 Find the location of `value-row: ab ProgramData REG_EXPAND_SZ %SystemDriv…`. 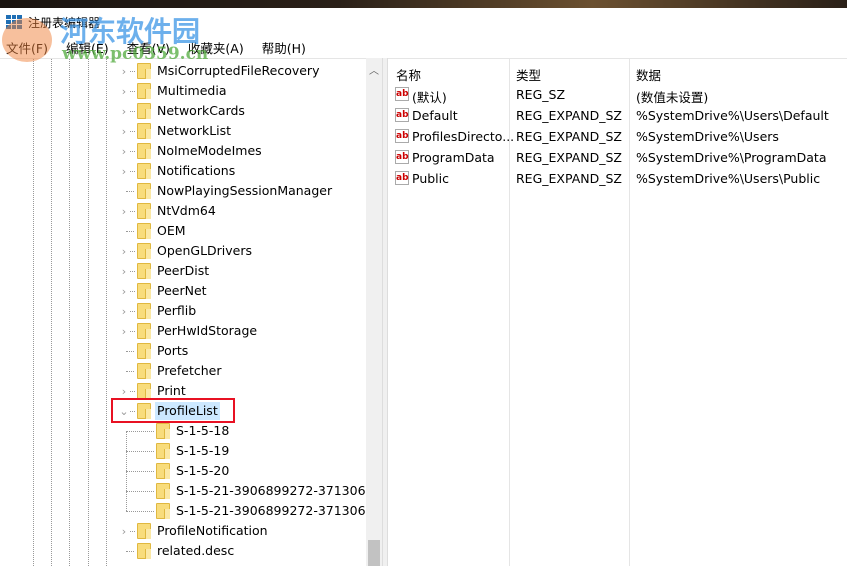

value-row: ab ProgramData REG_EXPAND_SZ %SystemDriv… is located at coordinates (617, 158).